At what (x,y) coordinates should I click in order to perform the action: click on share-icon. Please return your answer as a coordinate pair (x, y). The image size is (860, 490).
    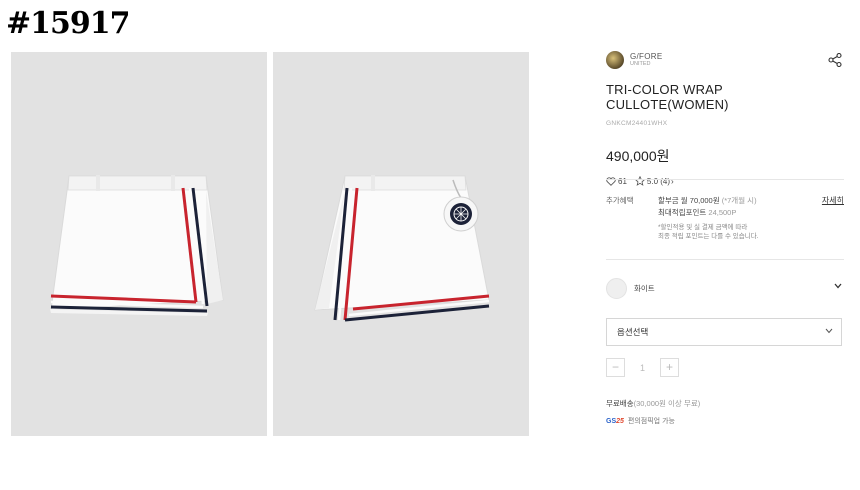
    Looking at the image, I should click on (835, 60).